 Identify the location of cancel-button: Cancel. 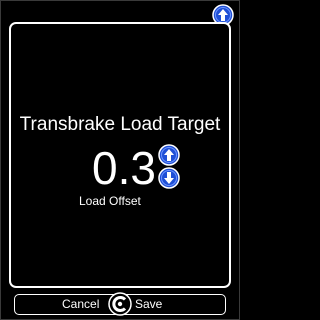
(80, 304).